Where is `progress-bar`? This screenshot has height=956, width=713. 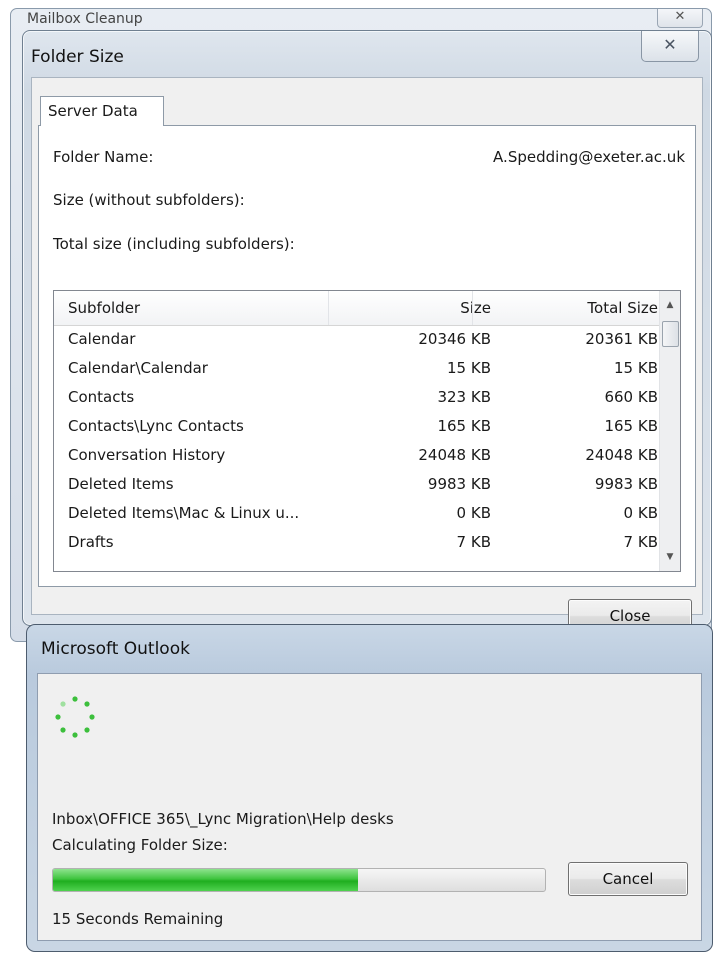
progress-bar is located at coordinates (299, 880).